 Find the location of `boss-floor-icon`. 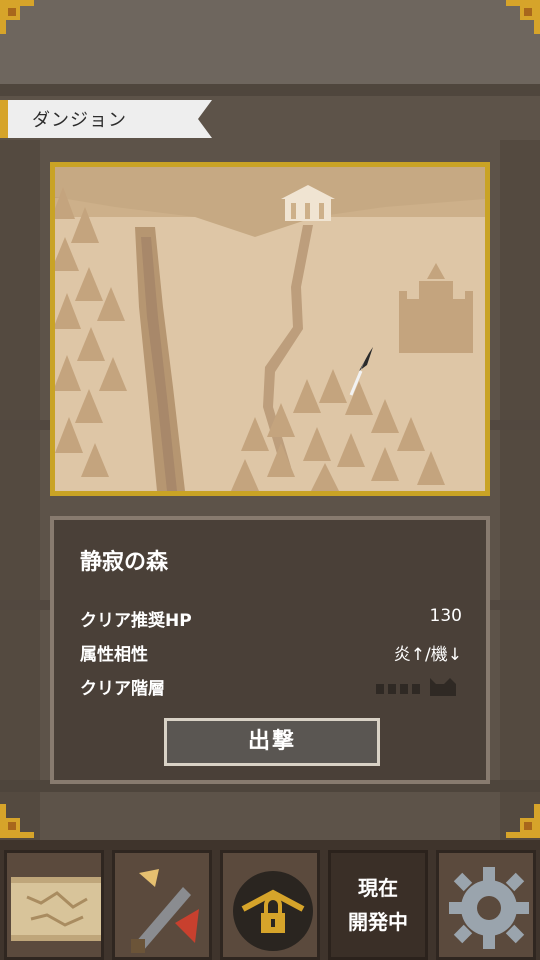

boss-floor-icon is located at coordinates (443, 687).